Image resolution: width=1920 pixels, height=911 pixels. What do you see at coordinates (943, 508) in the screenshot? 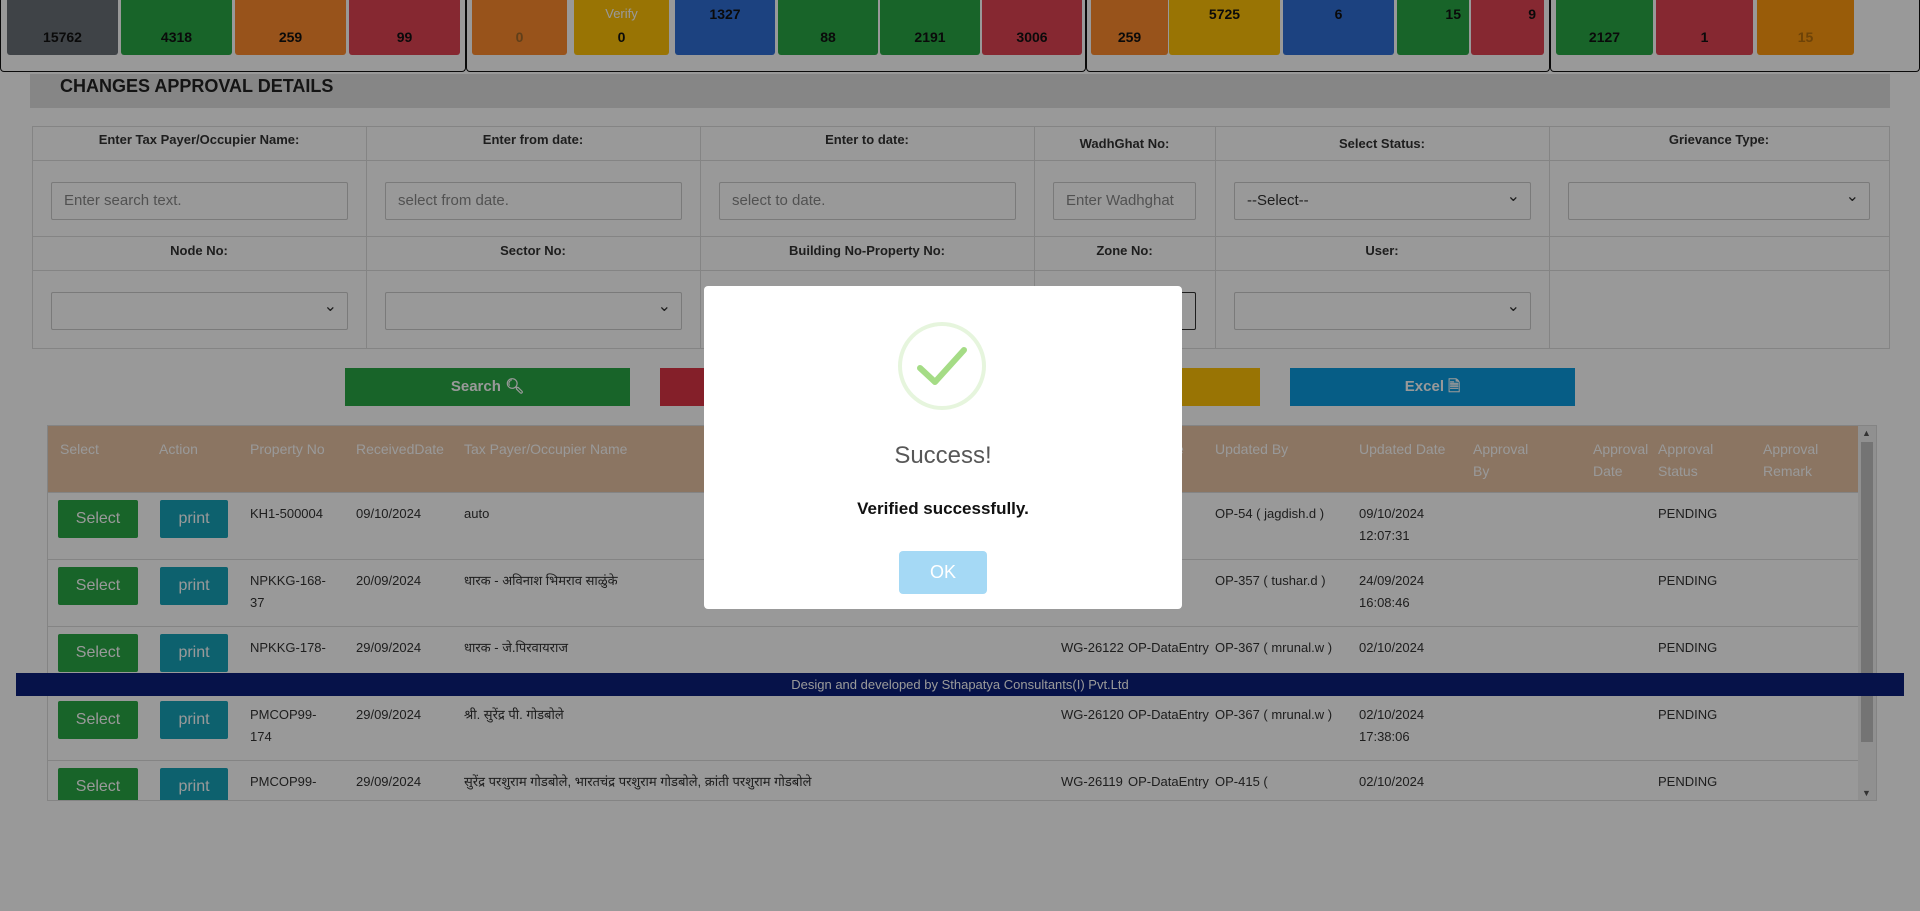
I see `dialog-message: Verified successfully.` at bounding box center [943, 508].